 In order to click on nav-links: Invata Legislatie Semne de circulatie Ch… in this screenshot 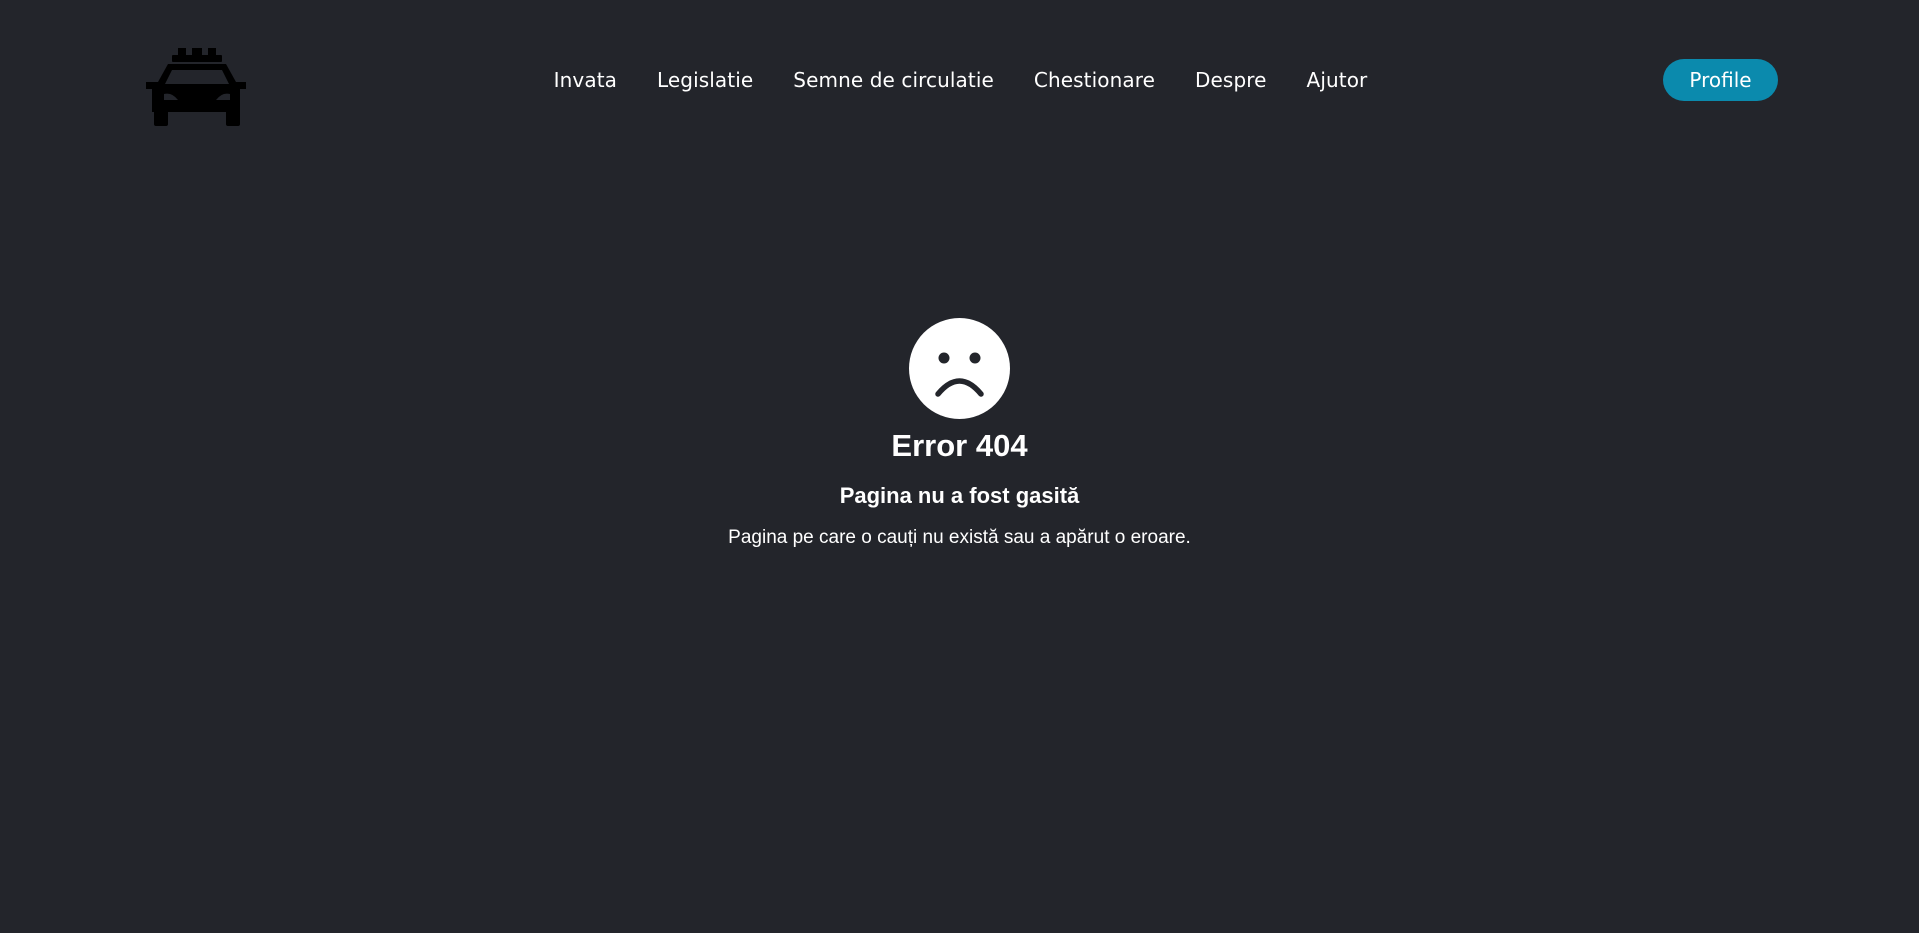, I will do `click(961, 80)`.